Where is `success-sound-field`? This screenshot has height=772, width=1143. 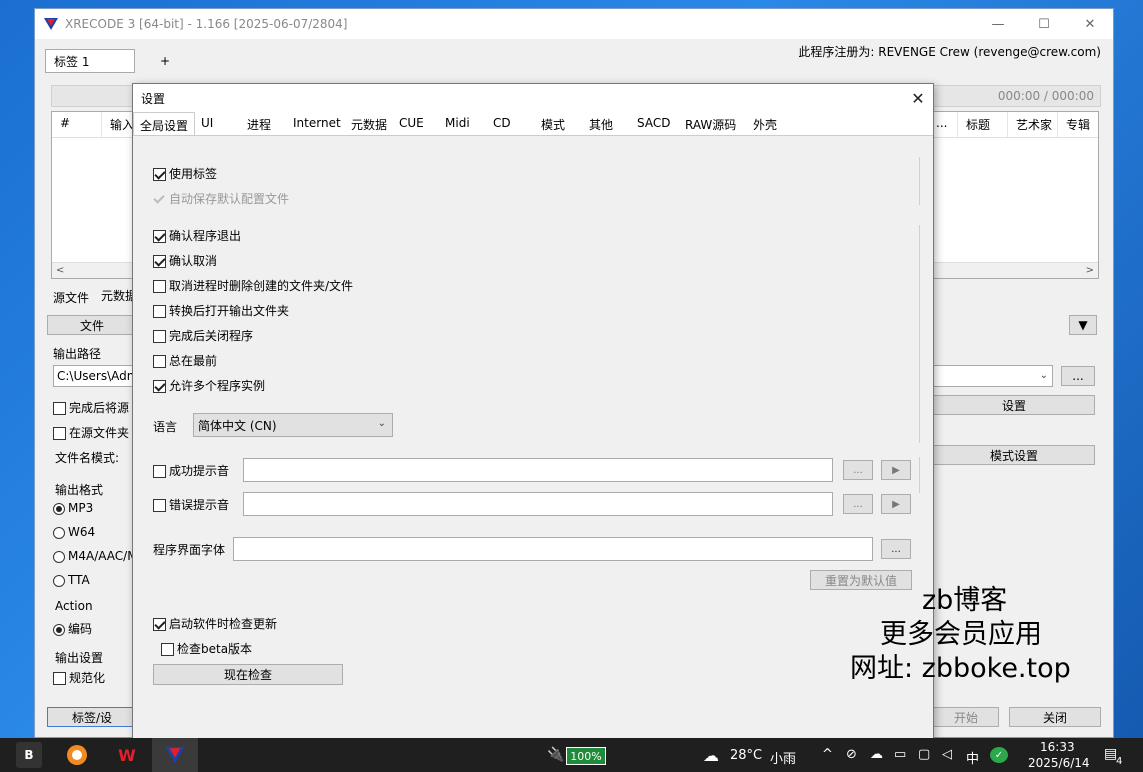 success-sound-field is located at coordinates (538, 470).